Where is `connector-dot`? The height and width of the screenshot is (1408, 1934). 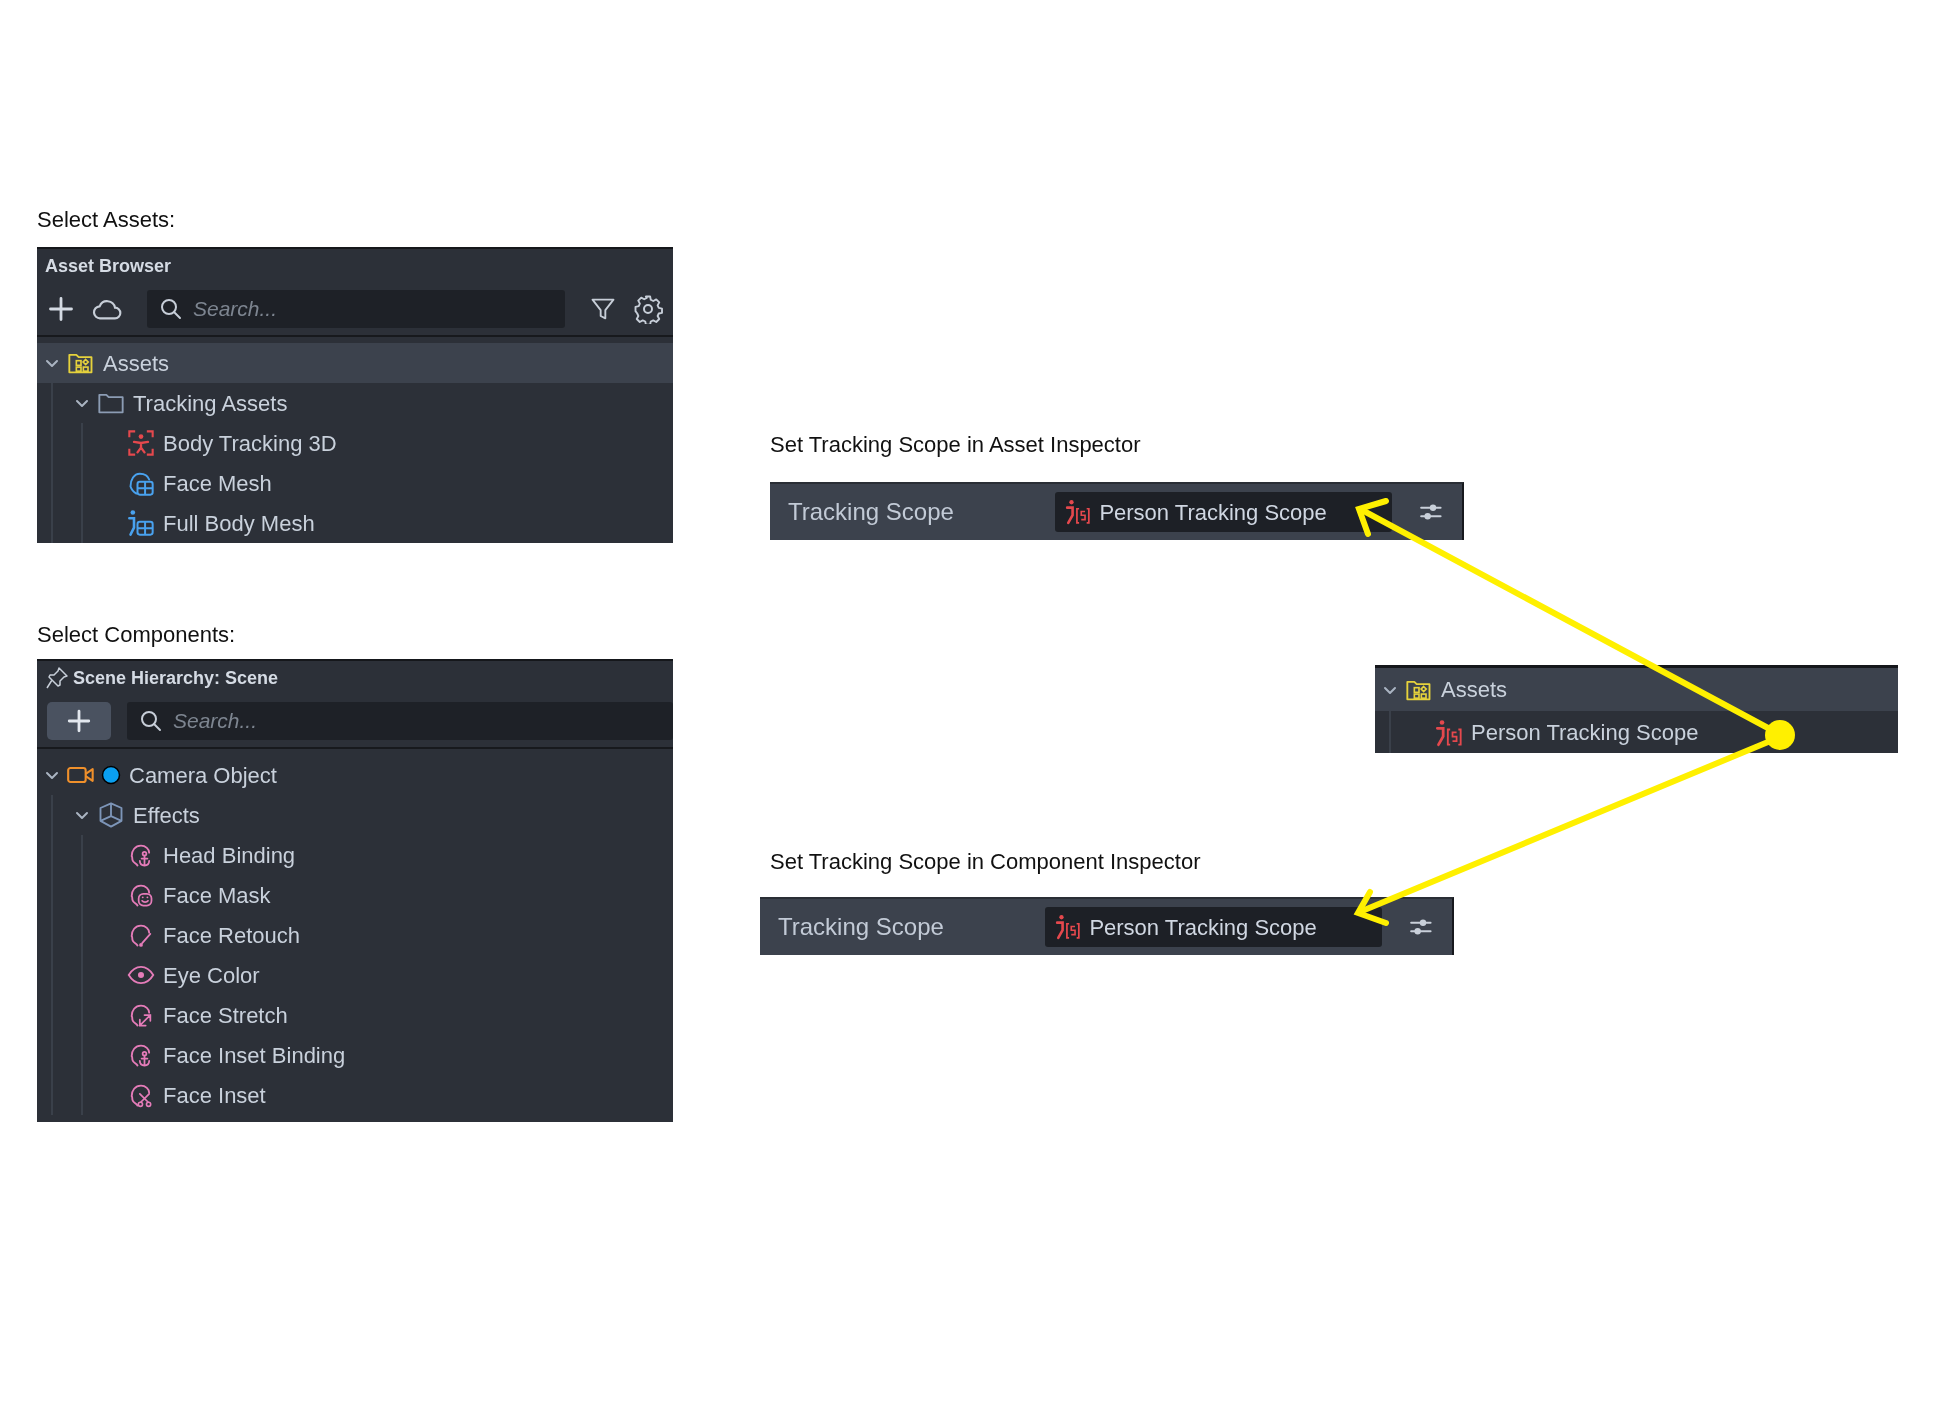
connector-dot is located at coordinates (1780, 735).